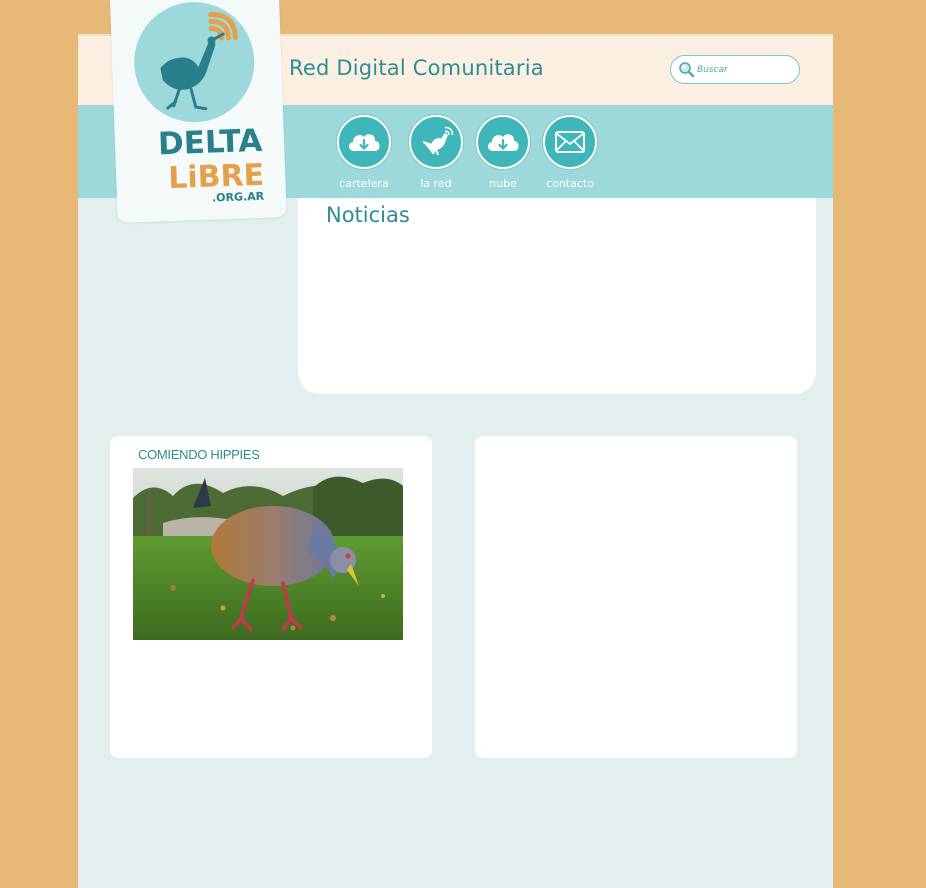  What do you see at coordinates (436, 183) in the screenshot?
I see `nav-label-la-red: la red` at bounding box center [436, 183].